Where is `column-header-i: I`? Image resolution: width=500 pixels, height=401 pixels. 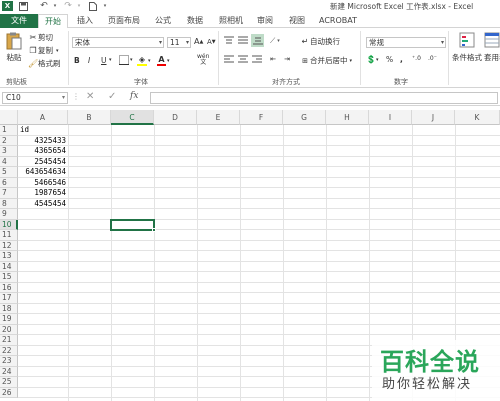
column-header-i: I is located at coordinates (390, 117).